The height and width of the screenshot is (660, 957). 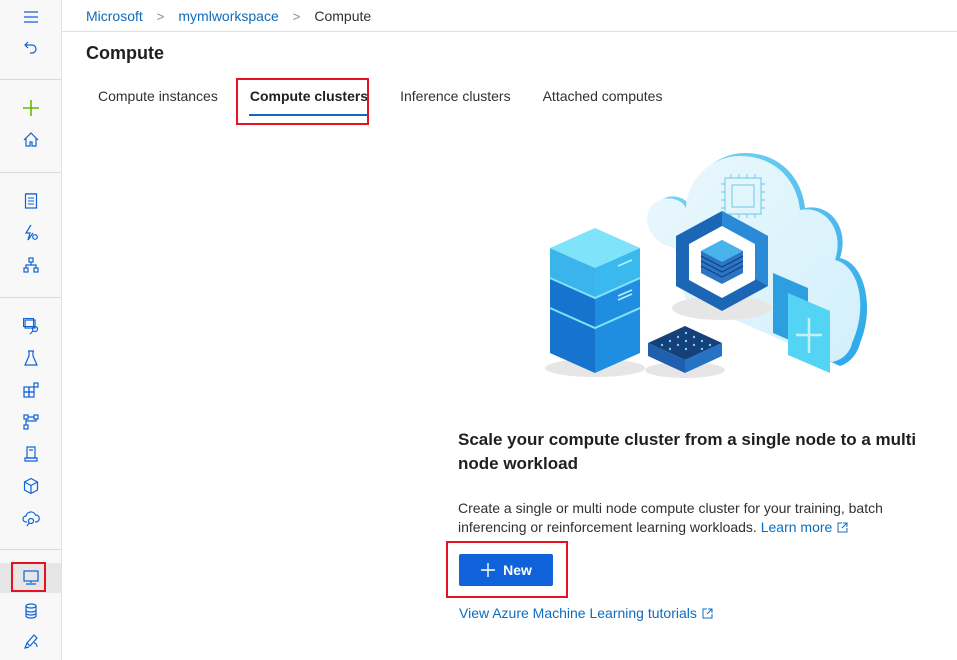 I want to click on gpu-grid-tray, so click(x=685, y=352).